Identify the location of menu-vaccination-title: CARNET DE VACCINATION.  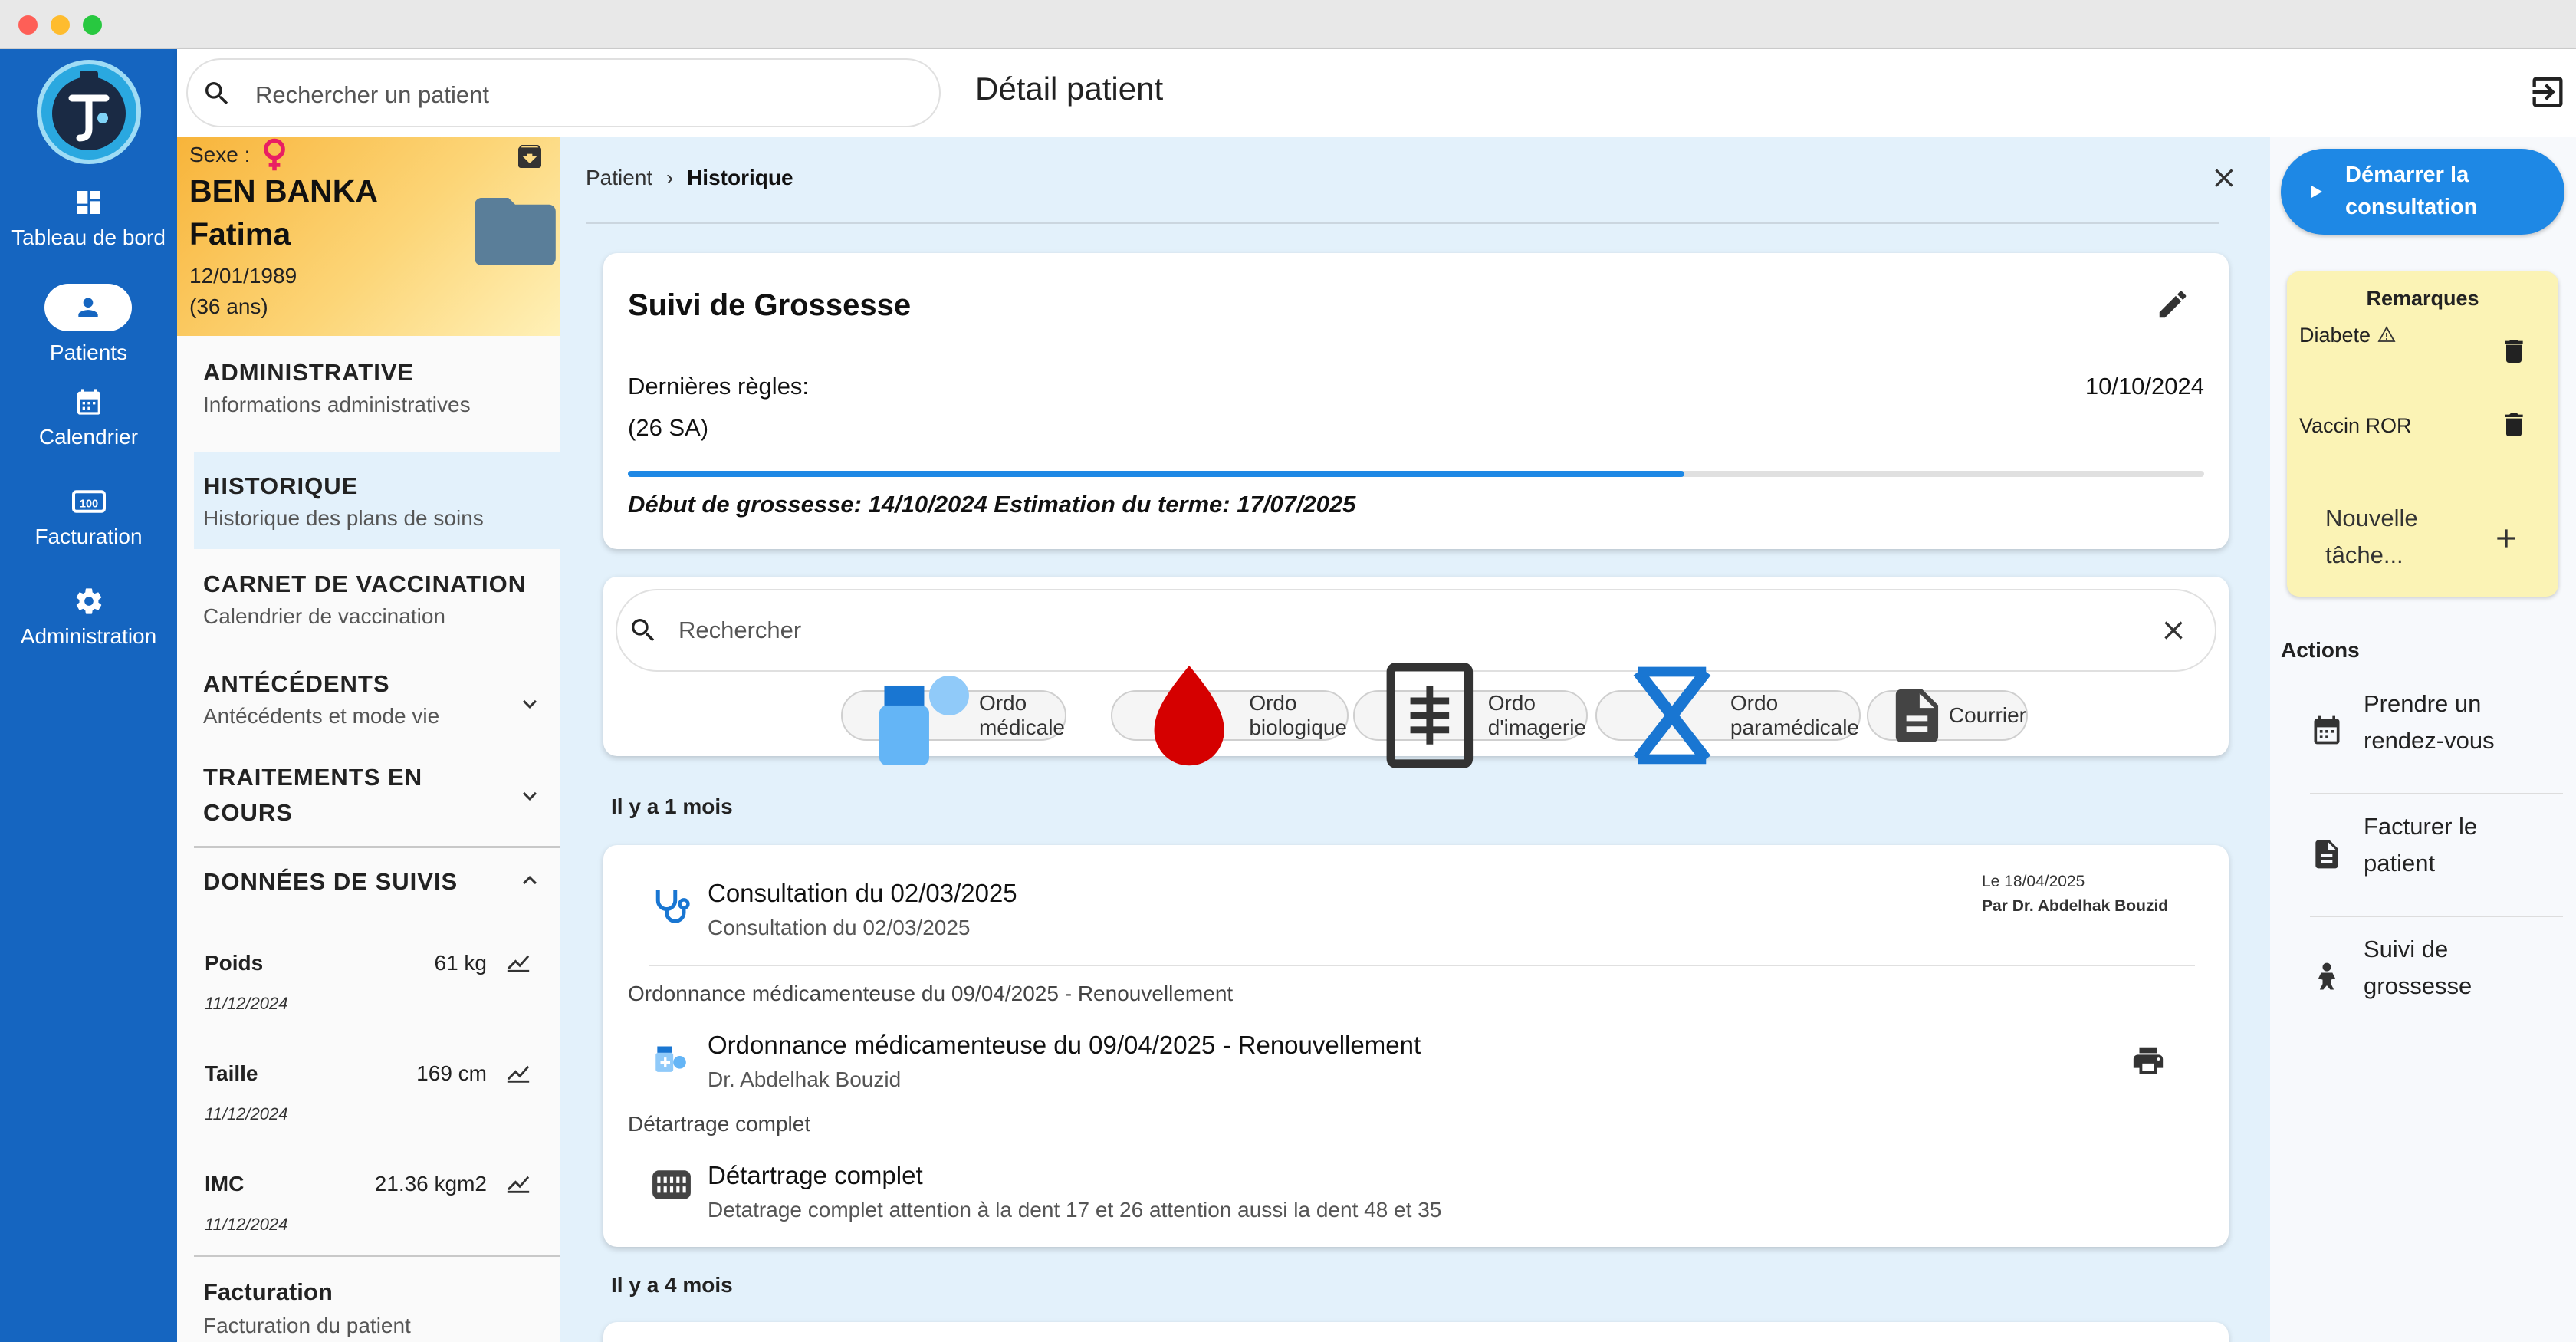
(365, 584).